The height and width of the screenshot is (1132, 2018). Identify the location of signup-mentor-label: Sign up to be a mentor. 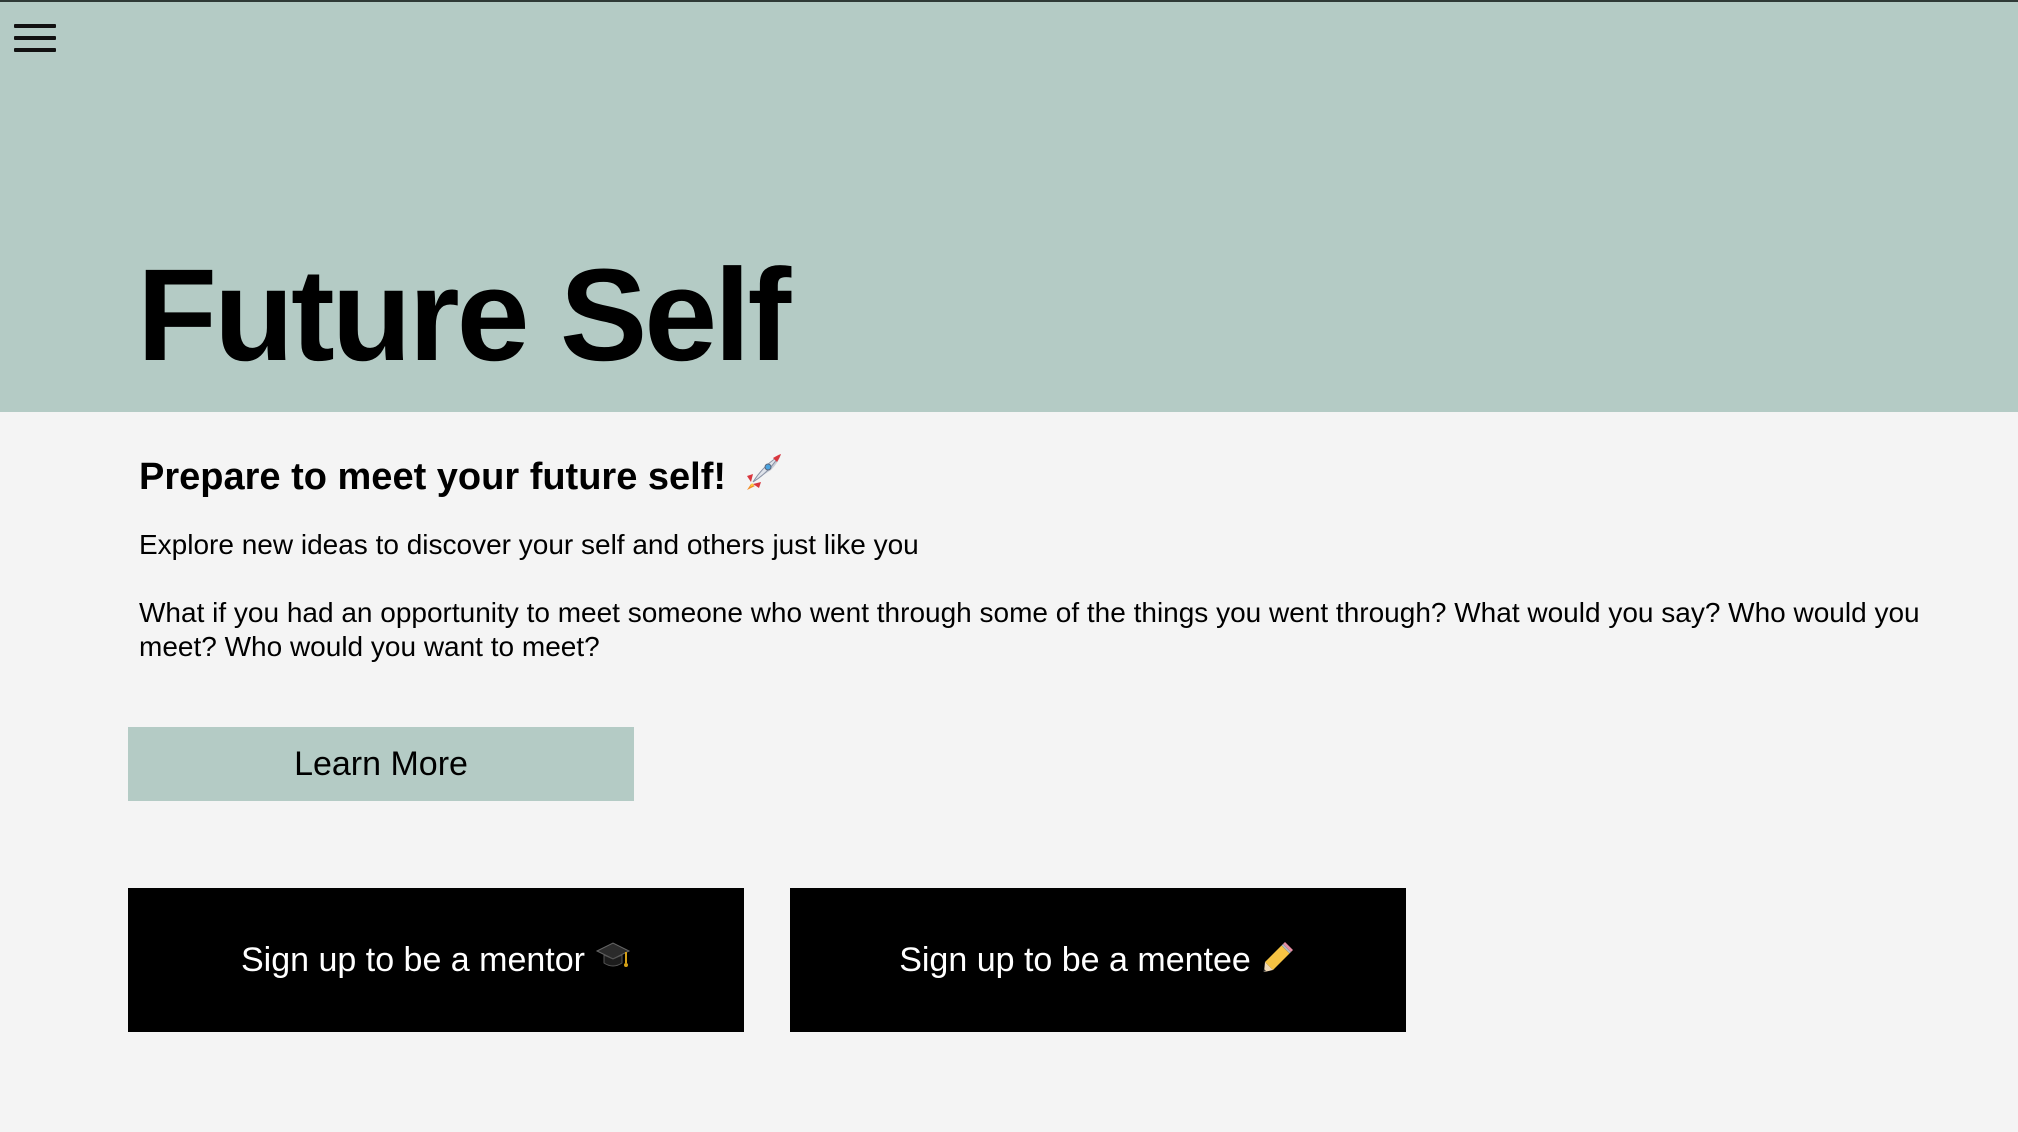
(412, 959).